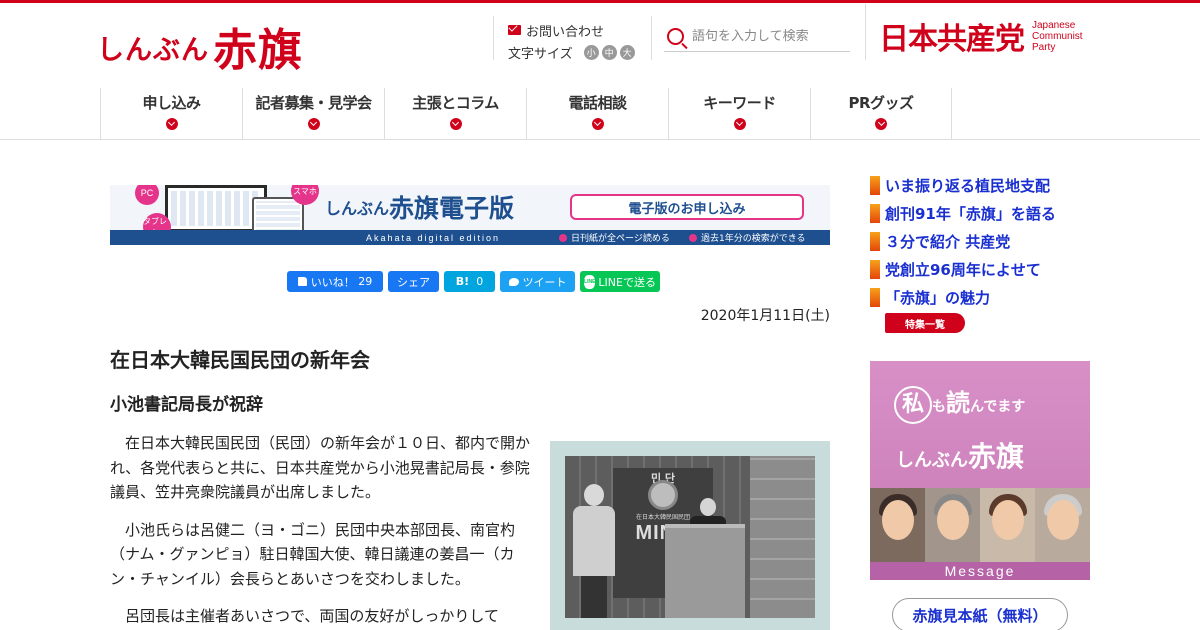 This screenshot has height=630, width=1200. I want to click on nav-label: 申し込み, so click(171, 103).